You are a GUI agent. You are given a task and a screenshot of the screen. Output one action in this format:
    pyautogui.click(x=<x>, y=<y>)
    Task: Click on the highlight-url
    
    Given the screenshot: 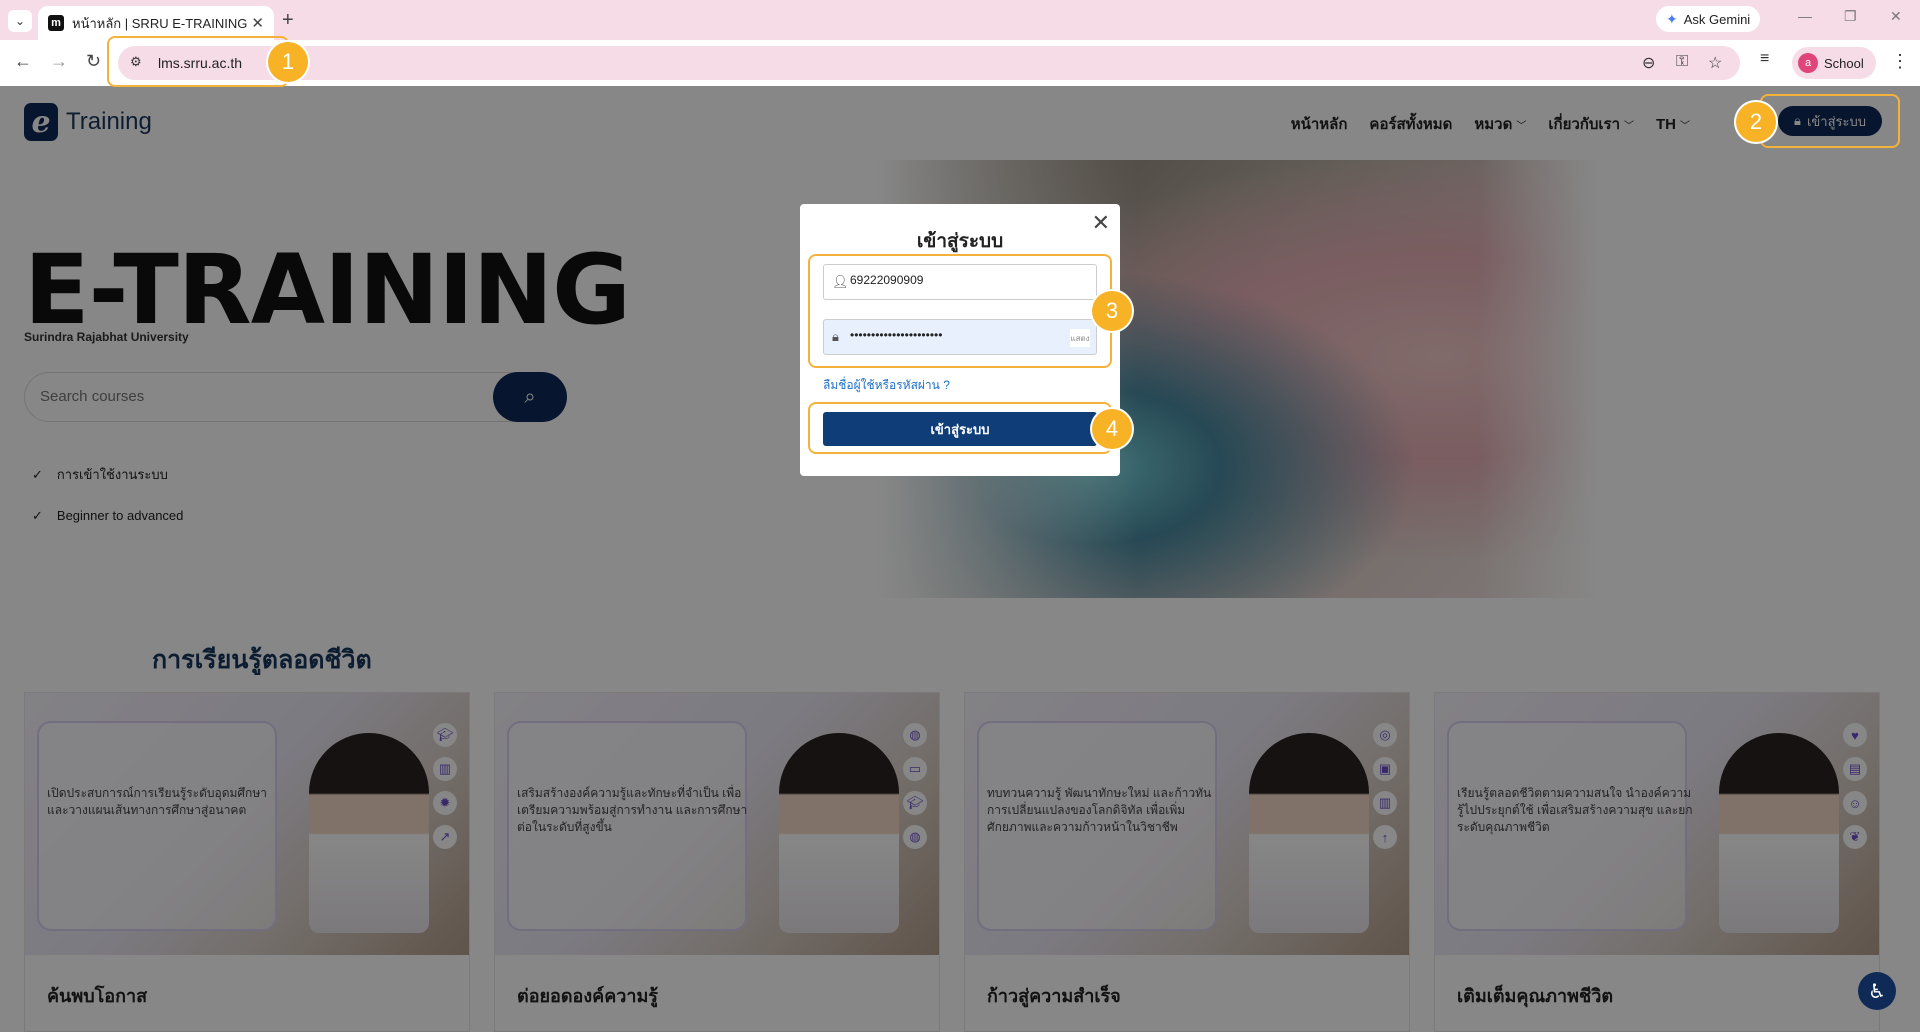 What is the action you would take?
    pyautogui.click(x=198, y=61)
    